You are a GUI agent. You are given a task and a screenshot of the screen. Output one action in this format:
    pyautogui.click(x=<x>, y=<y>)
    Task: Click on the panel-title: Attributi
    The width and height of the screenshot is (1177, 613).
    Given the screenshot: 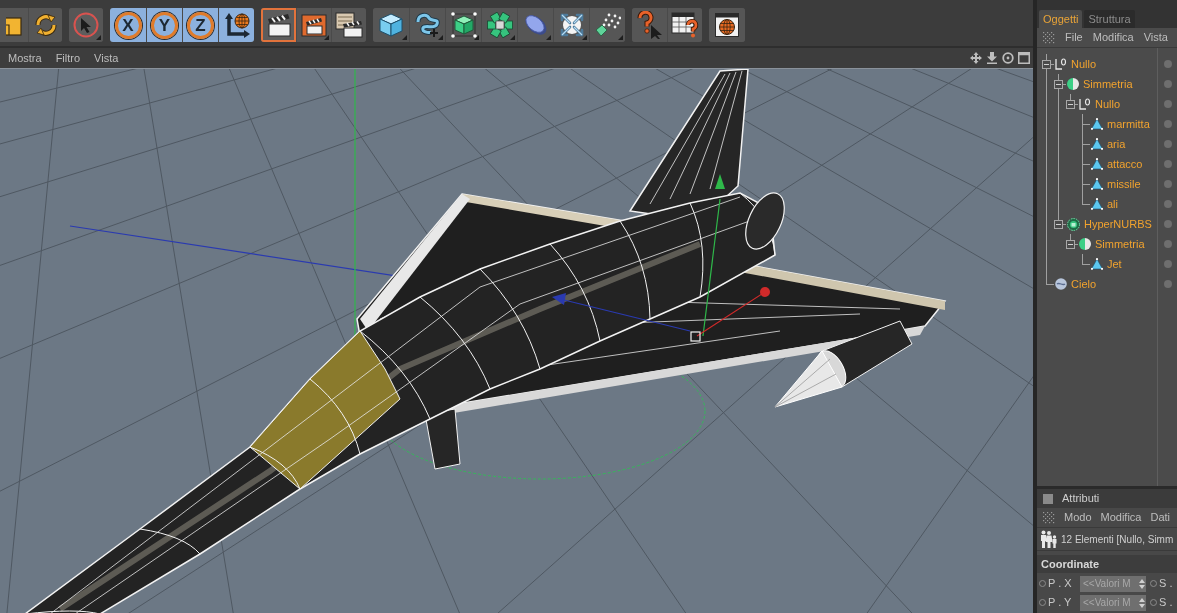 What is the action you would take?
    pyautogui.click(x=1081, y=499)
    